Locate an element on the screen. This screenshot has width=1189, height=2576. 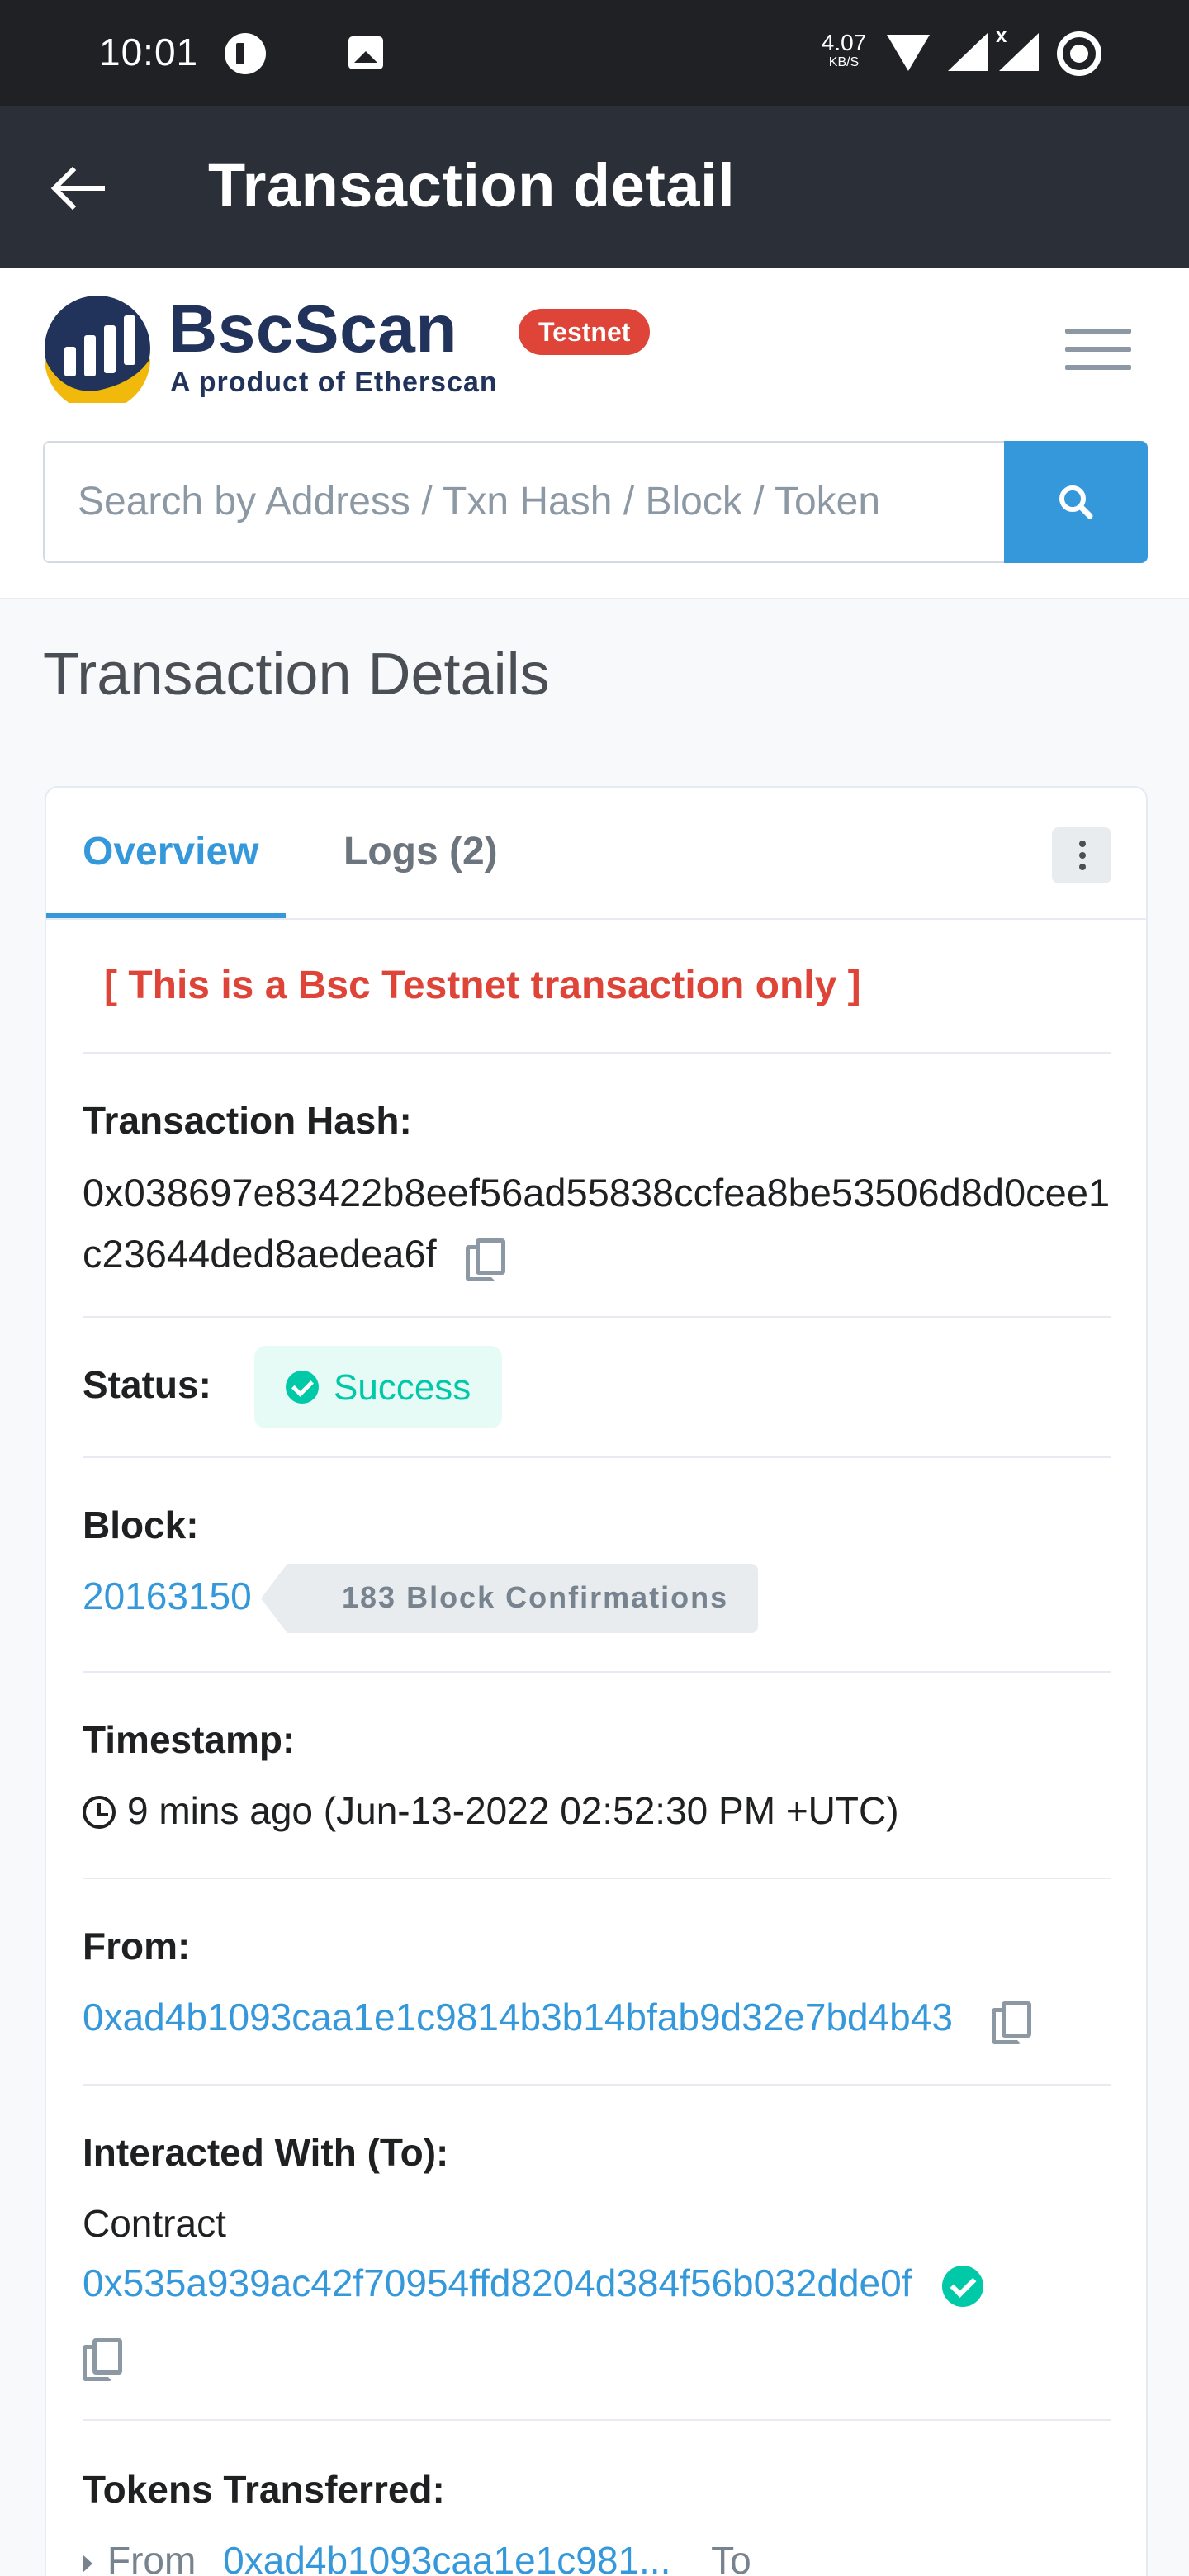
token-transfer-row: From 0xad4b1093caa1e1c981... To is located at coordinates (417, 2557).